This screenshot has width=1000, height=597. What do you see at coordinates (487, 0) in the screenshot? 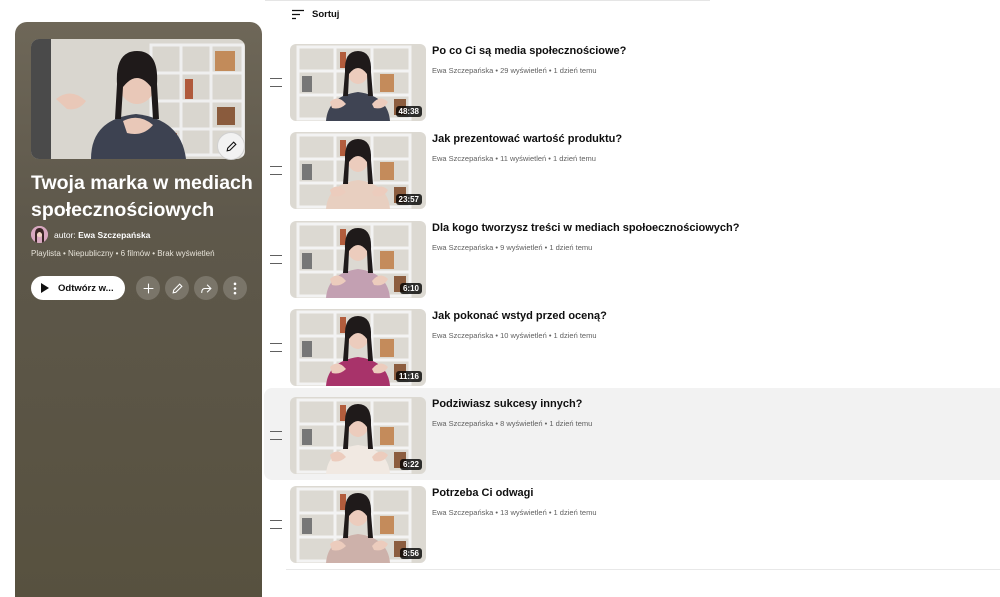
I see `top-divider` at bounding box center [487, 0].